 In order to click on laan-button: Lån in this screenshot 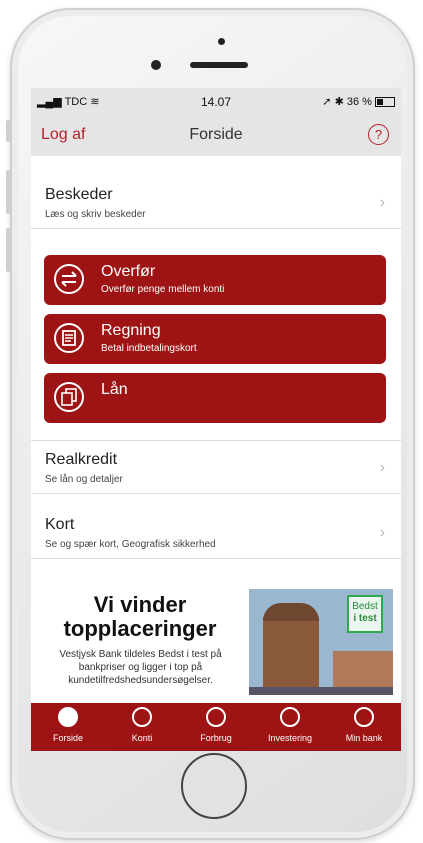, I will do `click(215, 398)`.